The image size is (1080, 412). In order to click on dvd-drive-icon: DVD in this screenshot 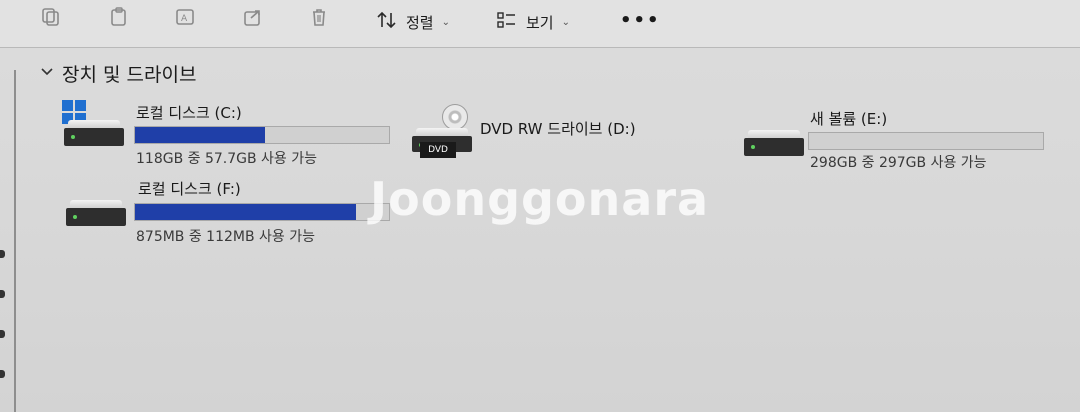, I will do `click(441, 131)`.